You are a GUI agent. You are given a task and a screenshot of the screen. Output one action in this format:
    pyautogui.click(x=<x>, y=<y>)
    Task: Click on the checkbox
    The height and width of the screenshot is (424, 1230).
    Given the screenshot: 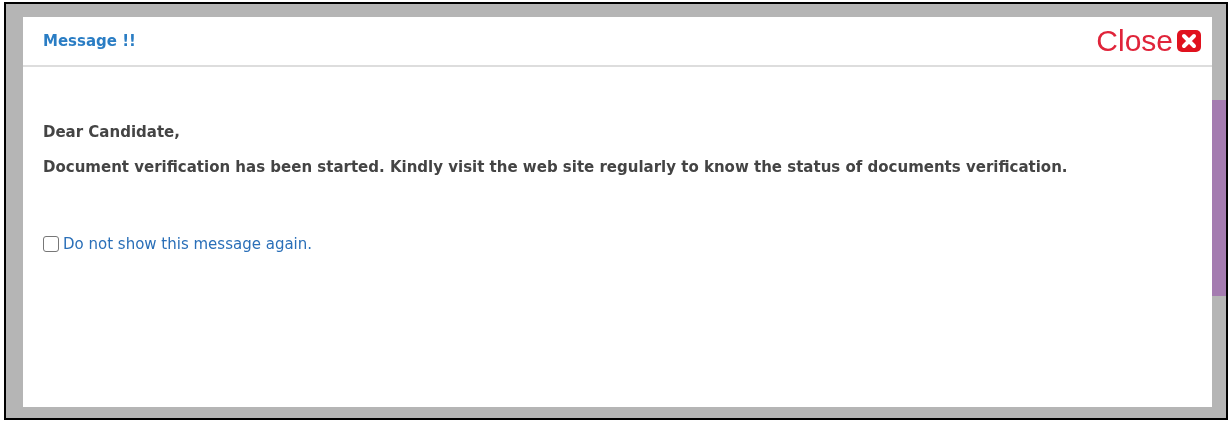 What is the action you would take?
    pyautogui.click(x=51, y=244)
    